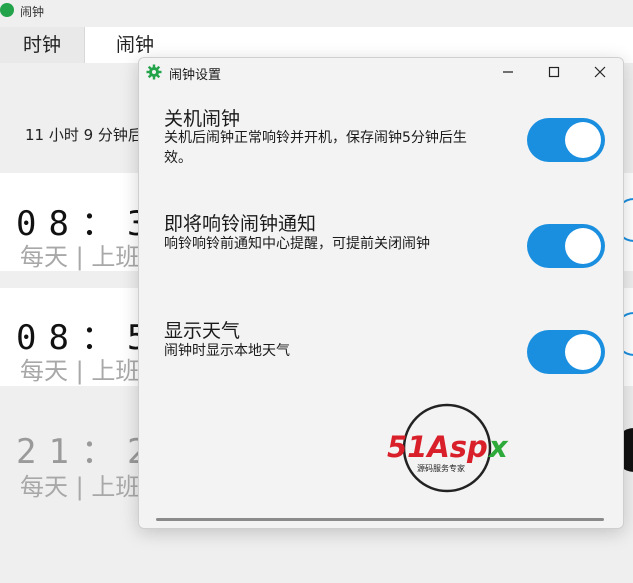 This screenshot has width=633, height=583. I want to click on logo-51aspx: 51Asp x 源码服务专家, so click(448, 448).